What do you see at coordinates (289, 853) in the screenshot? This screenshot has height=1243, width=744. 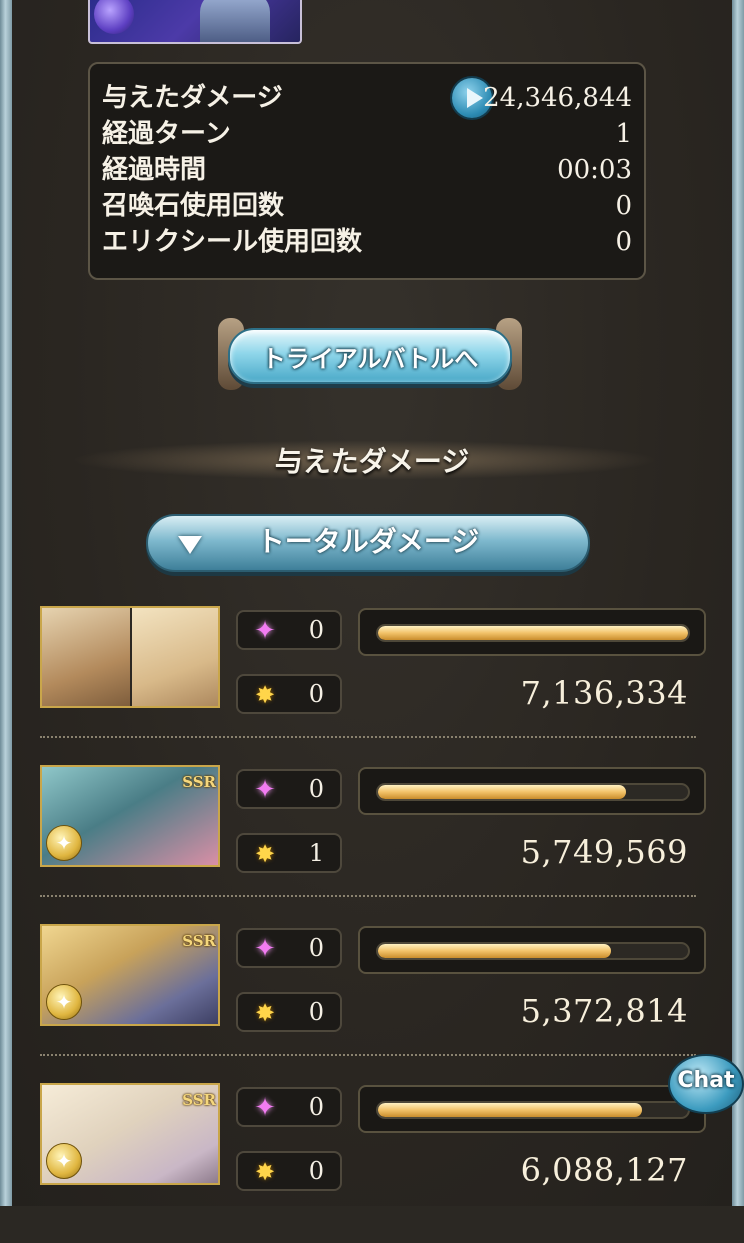 I see `ability-counter: ✸ 1` at bounding box center [289, 853].